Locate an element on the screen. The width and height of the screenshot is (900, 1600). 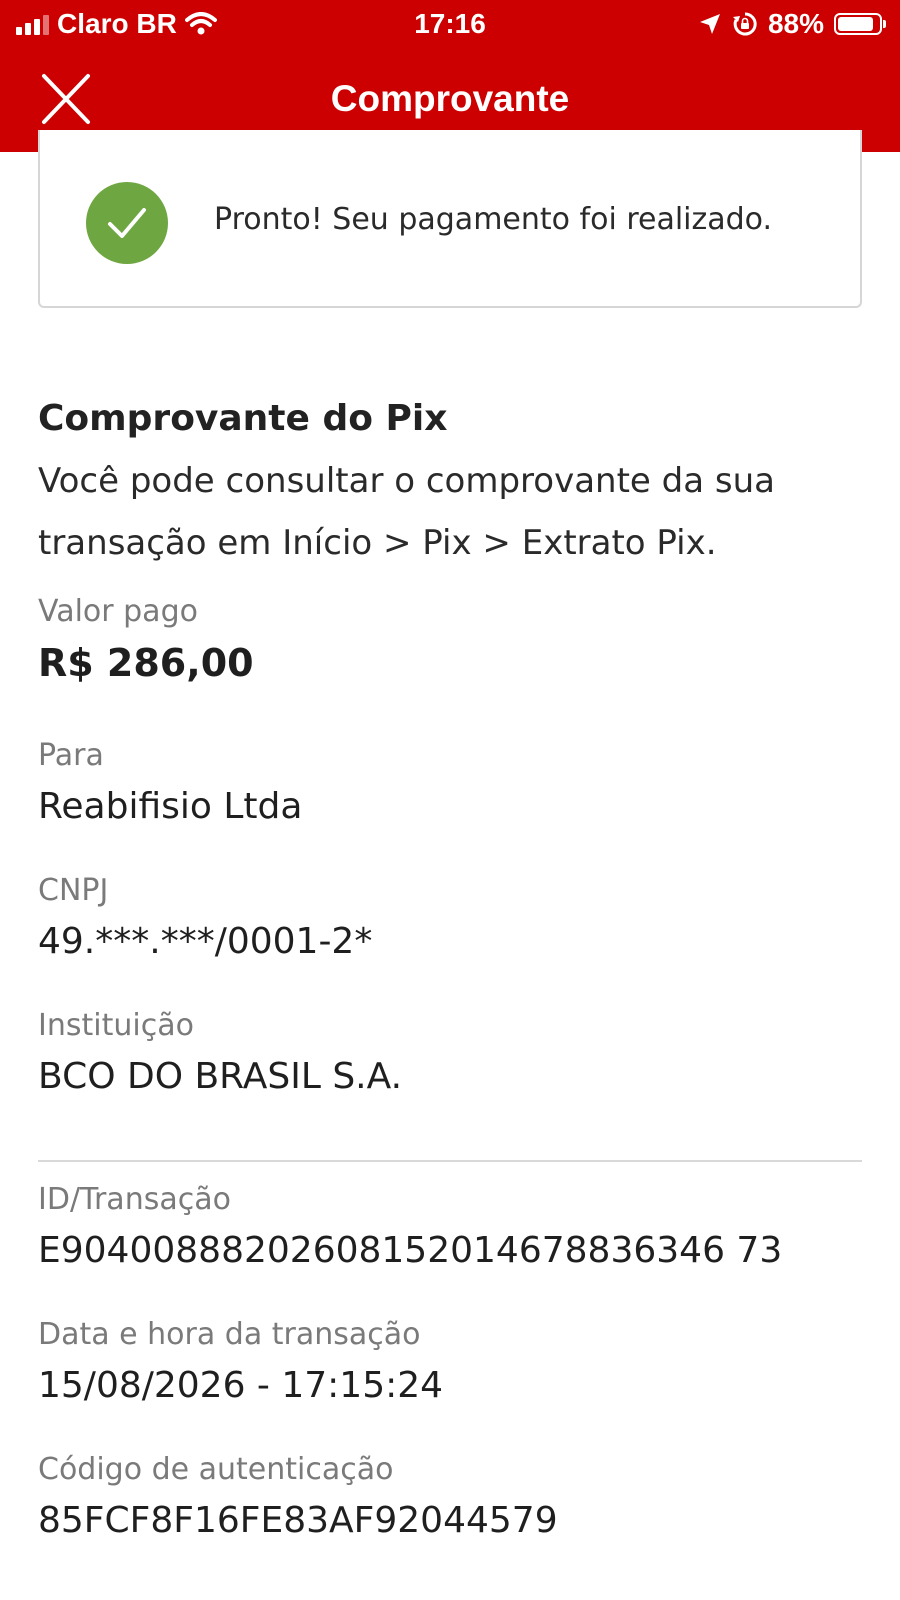
status-bar-right: 88% is located at coordinates (792, 24).